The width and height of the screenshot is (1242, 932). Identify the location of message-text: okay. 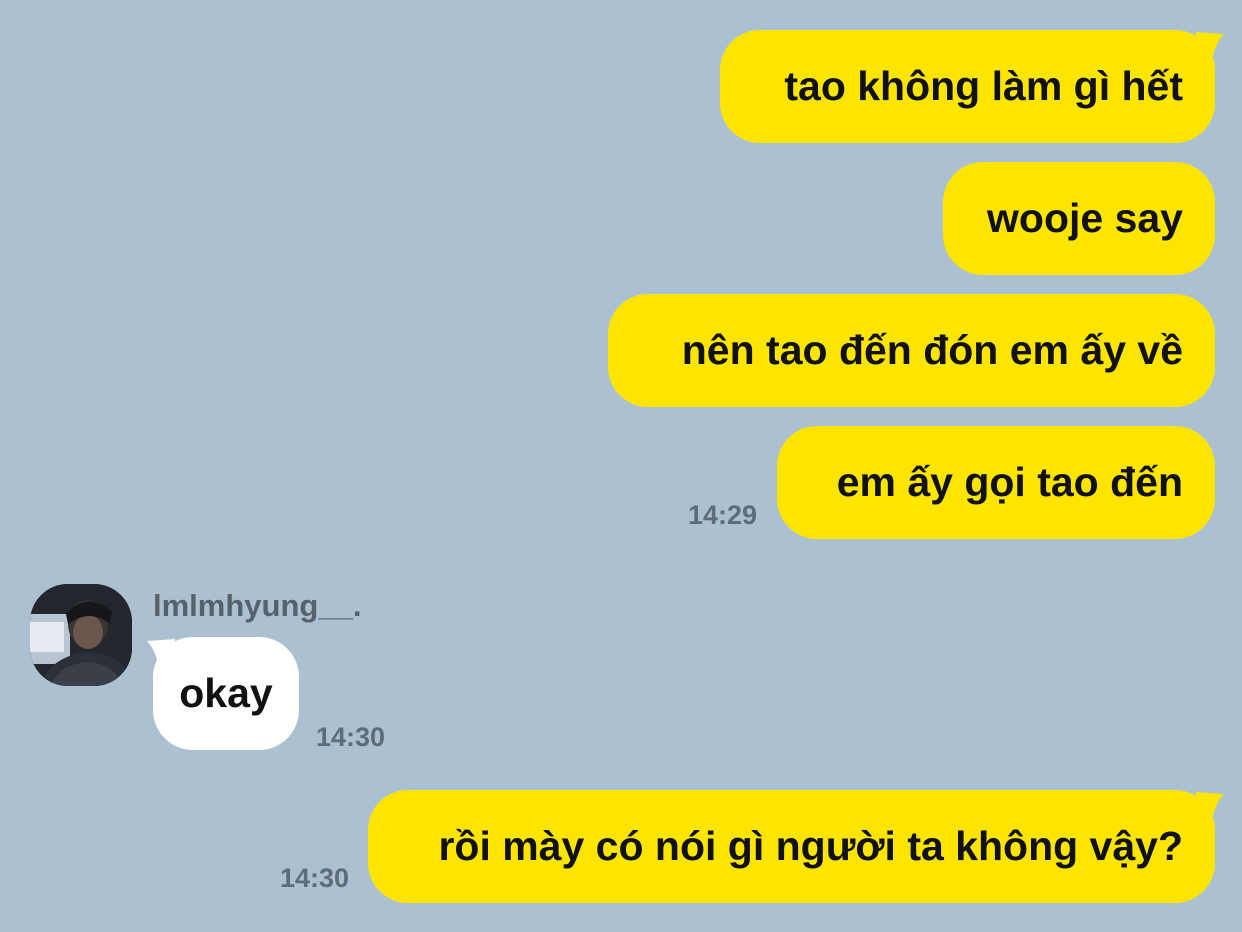
(226, 693).